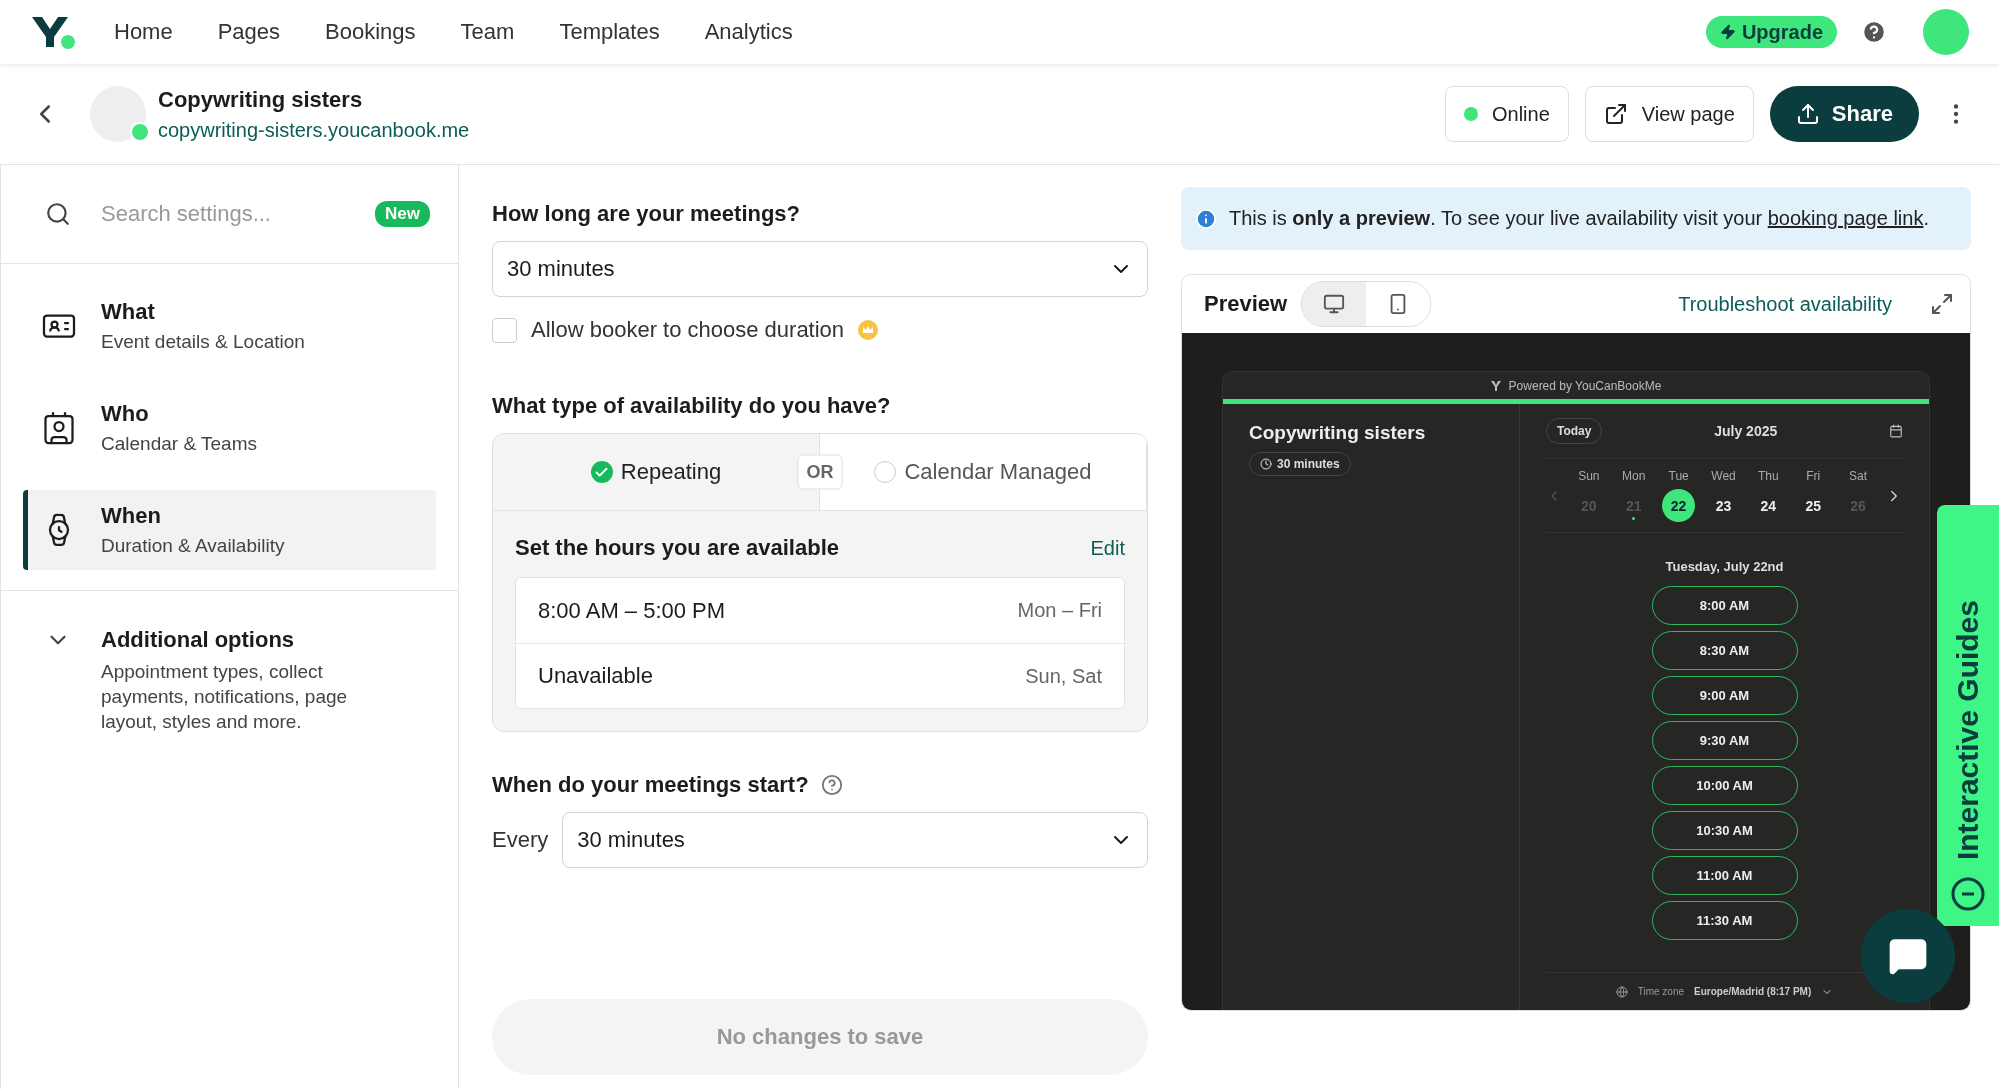  What do you see at coordinates (820, 269) in the screenshot?
I see `duration-select: 30 minutes` at bounding box center [820, 269].